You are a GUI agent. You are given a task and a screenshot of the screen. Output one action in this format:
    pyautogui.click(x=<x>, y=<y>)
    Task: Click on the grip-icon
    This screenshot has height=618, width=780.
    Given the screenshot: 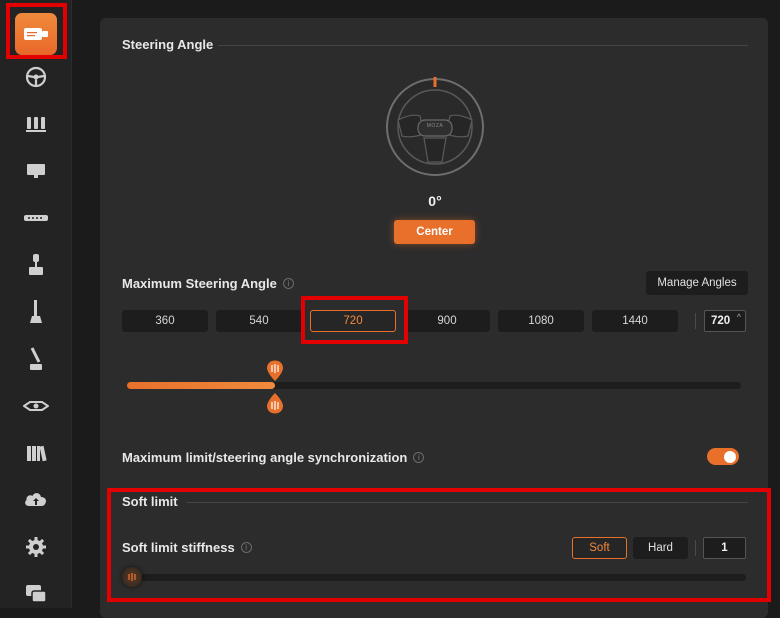 What is the action you would take?
    pyautogui.click(x=132, y=577)
    